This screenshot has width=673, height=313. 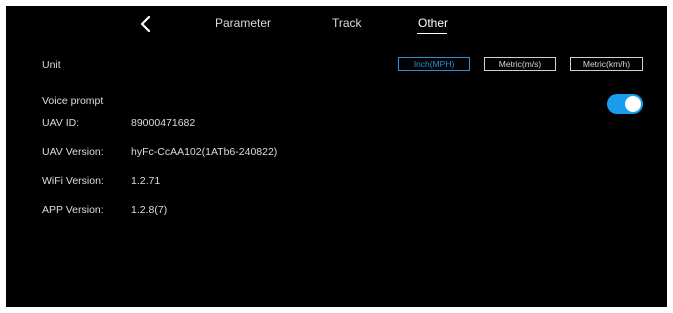 I want to click on tab-parameter: Parameter, so click(x=243, y=23).